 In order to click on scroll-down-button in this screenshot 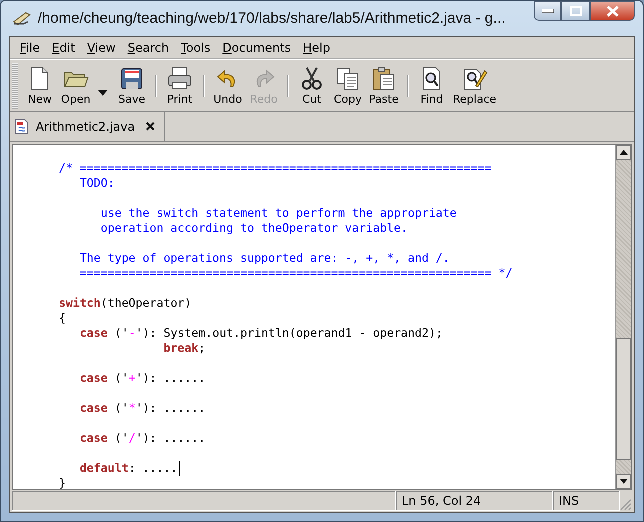, I will do `click(623, 481)`.